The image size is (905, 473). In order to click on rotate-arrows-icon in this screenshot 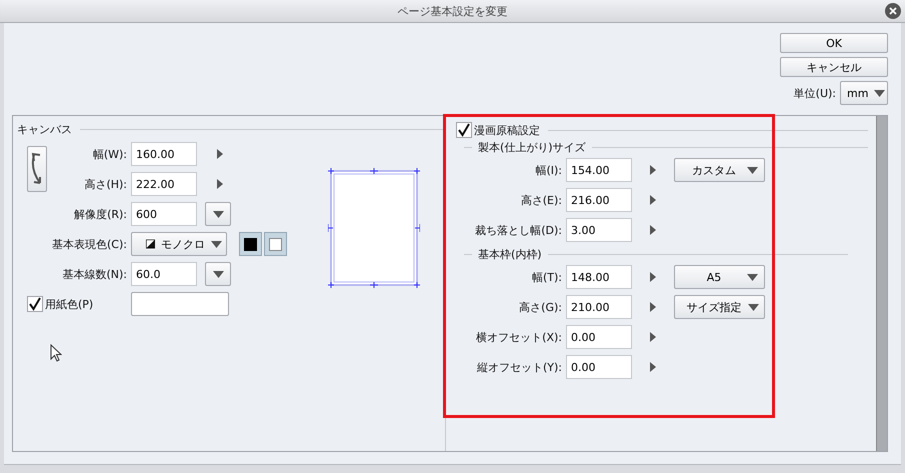, I will do `click(37, 169)`.